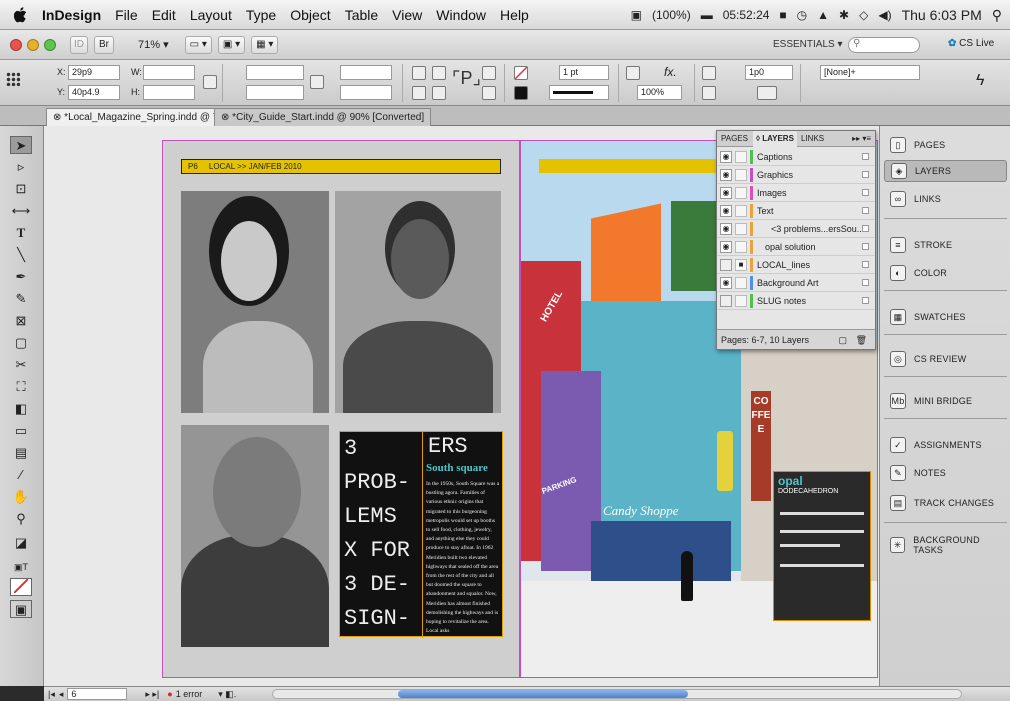 The width and height of the screenshot is (1010, 701). I want to click on timer-icon: ▬, so click(707, 15).